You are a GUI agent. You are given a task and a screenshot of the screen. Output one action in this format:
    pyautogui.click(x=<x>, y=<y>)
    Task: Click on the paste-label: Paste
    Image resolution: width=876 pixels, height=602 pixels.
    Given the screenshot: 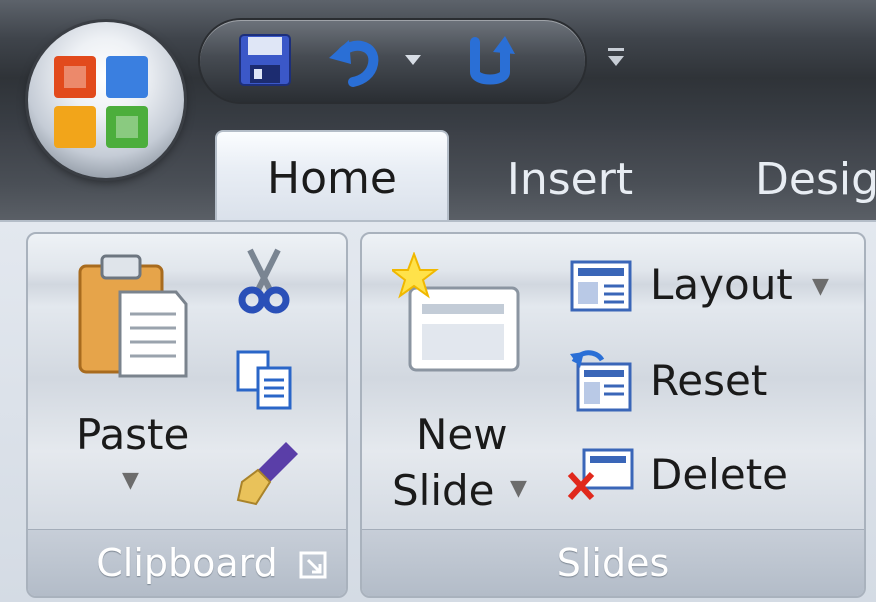 What is the action you would take?
    pyautogui.click(x=133, y=434)
    